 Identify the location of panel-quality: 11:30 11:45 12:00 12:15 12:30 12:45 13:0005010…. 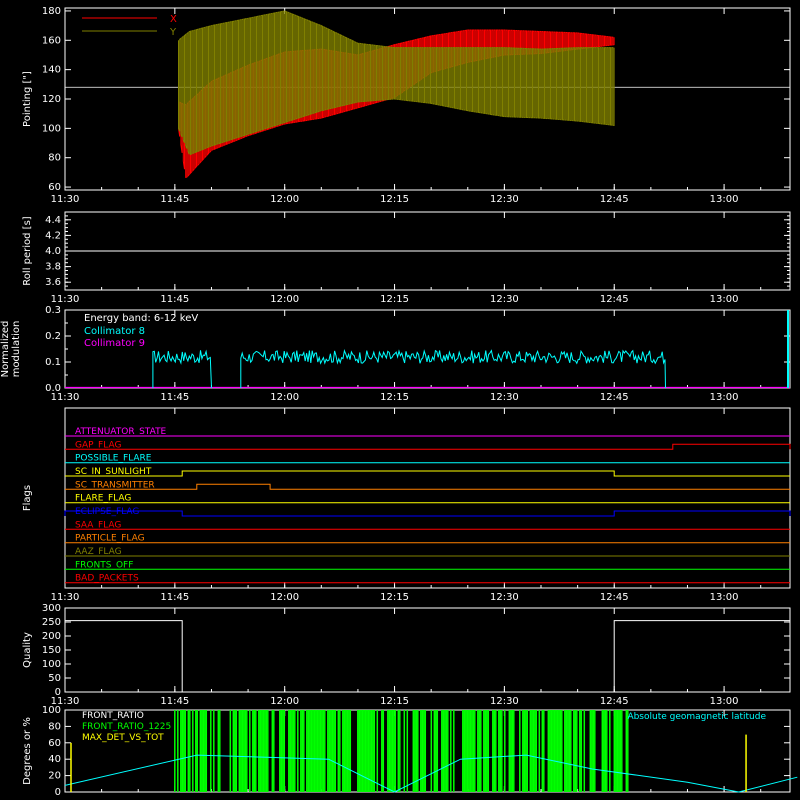
(406, 655).